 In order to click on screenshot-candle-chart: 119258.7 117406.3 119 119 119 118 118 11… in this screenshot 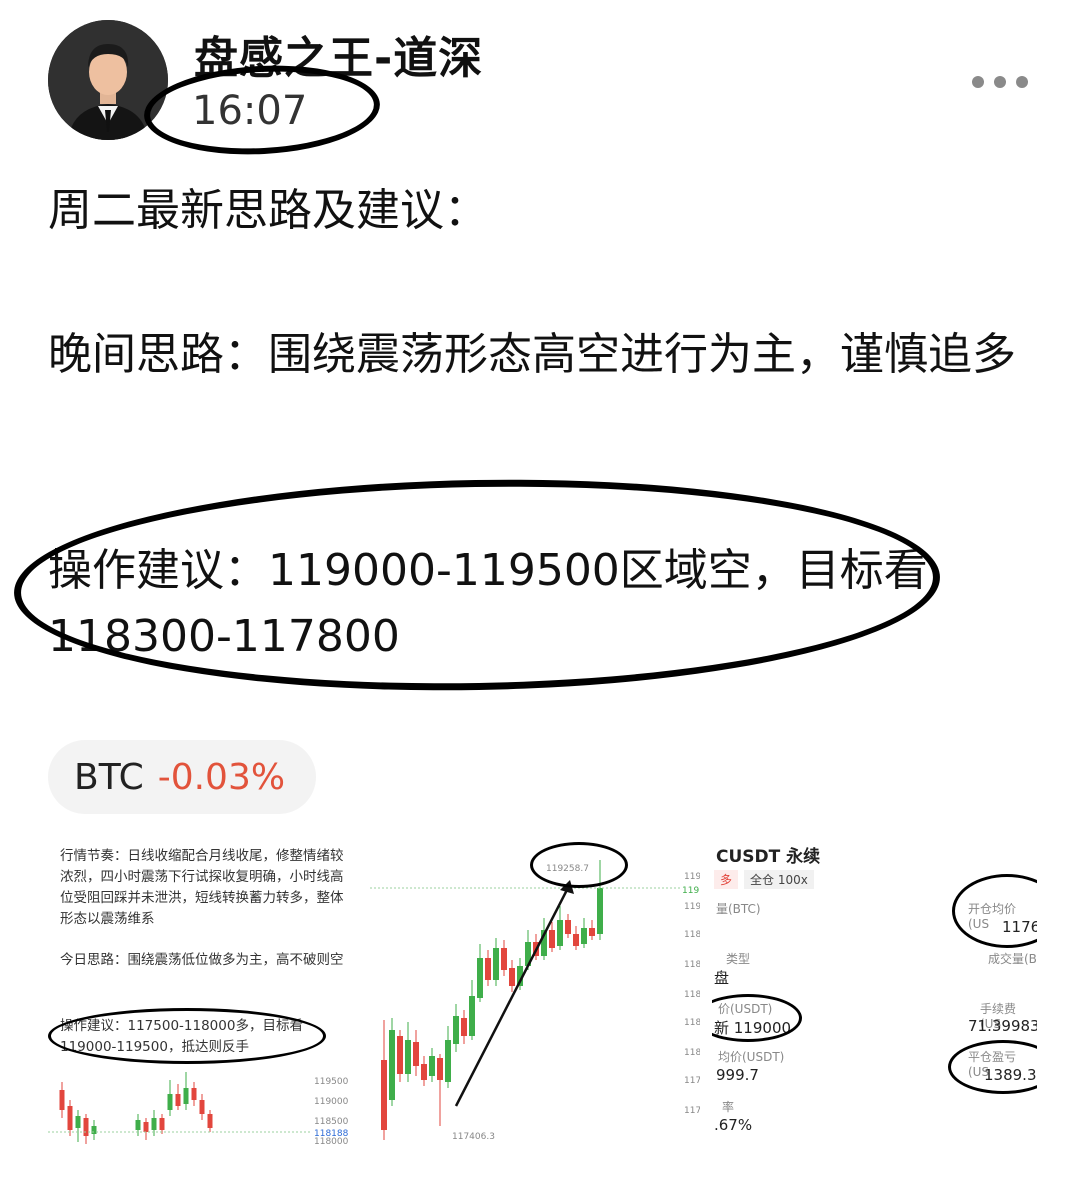, I will do `click(535, 990)`.